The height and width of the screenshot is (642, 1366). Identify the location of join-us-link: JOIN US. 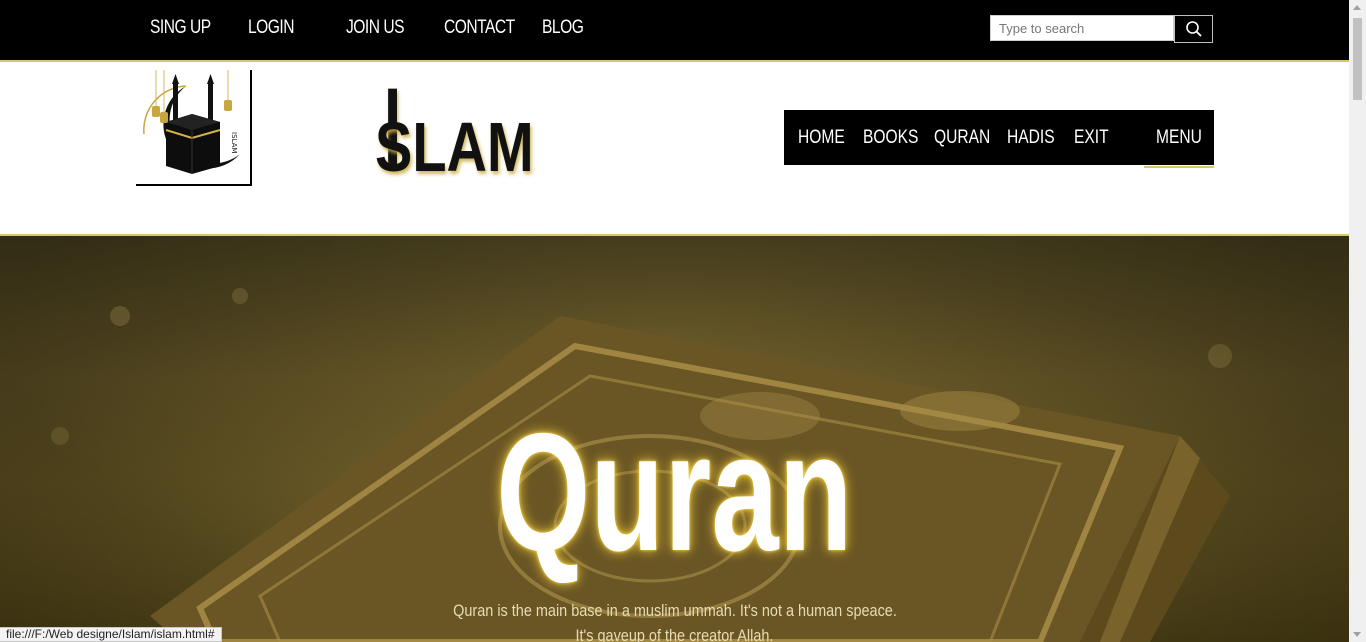
(375, 28).